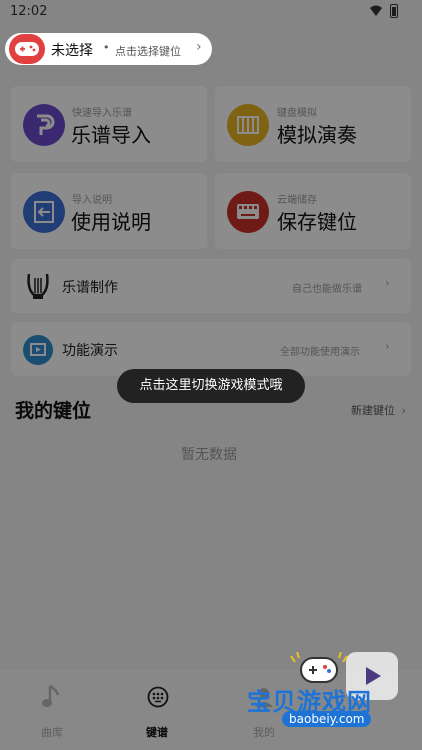 This screenshot has width=422, height=750. What do you see at coordinates (319, 698) in the screenshot?
I see `watermark-logo: 宝贝游戏网 baobeiy.com` at bounding box center [319, 698].